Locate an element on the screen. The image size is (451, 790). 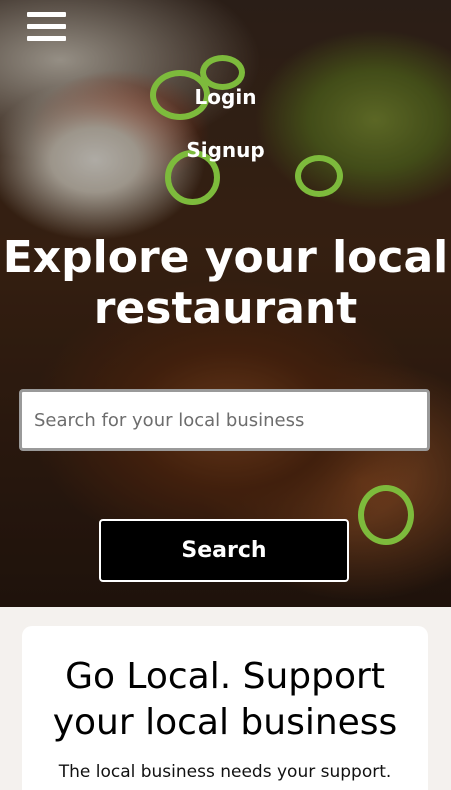
page-headline: Explore your local restaurant is located at coordinates (225, 283).